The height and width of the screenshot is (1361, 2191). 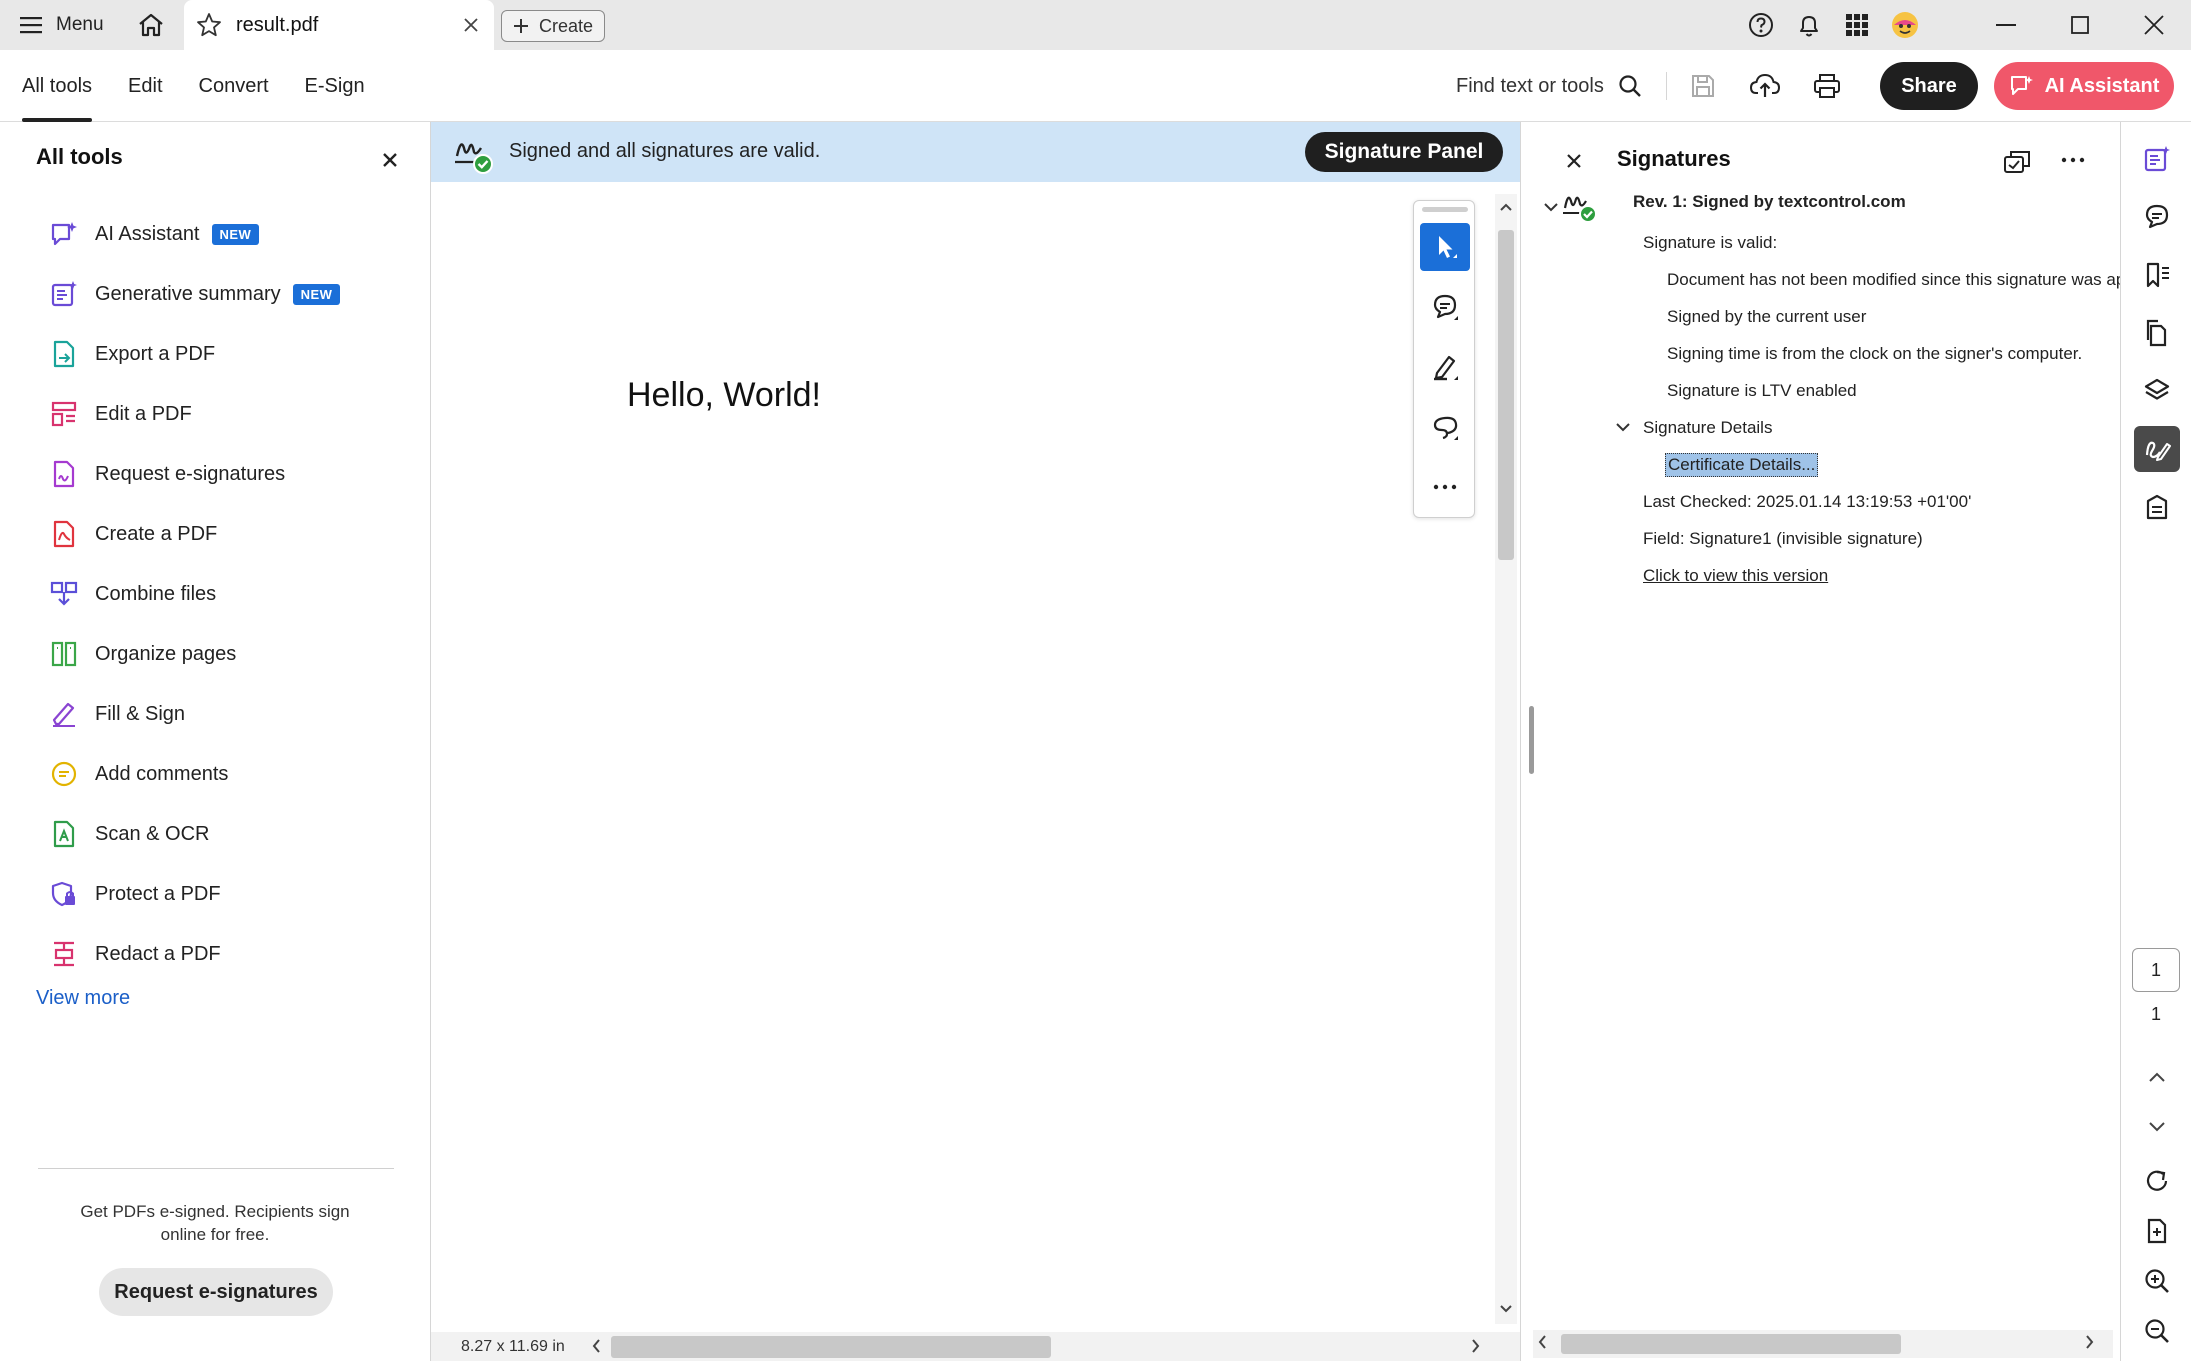 What do you see at coordinates (238, 774) in the screenshot?
I see `tool-add-comments: Add comments` at bounding box center [238, 774].